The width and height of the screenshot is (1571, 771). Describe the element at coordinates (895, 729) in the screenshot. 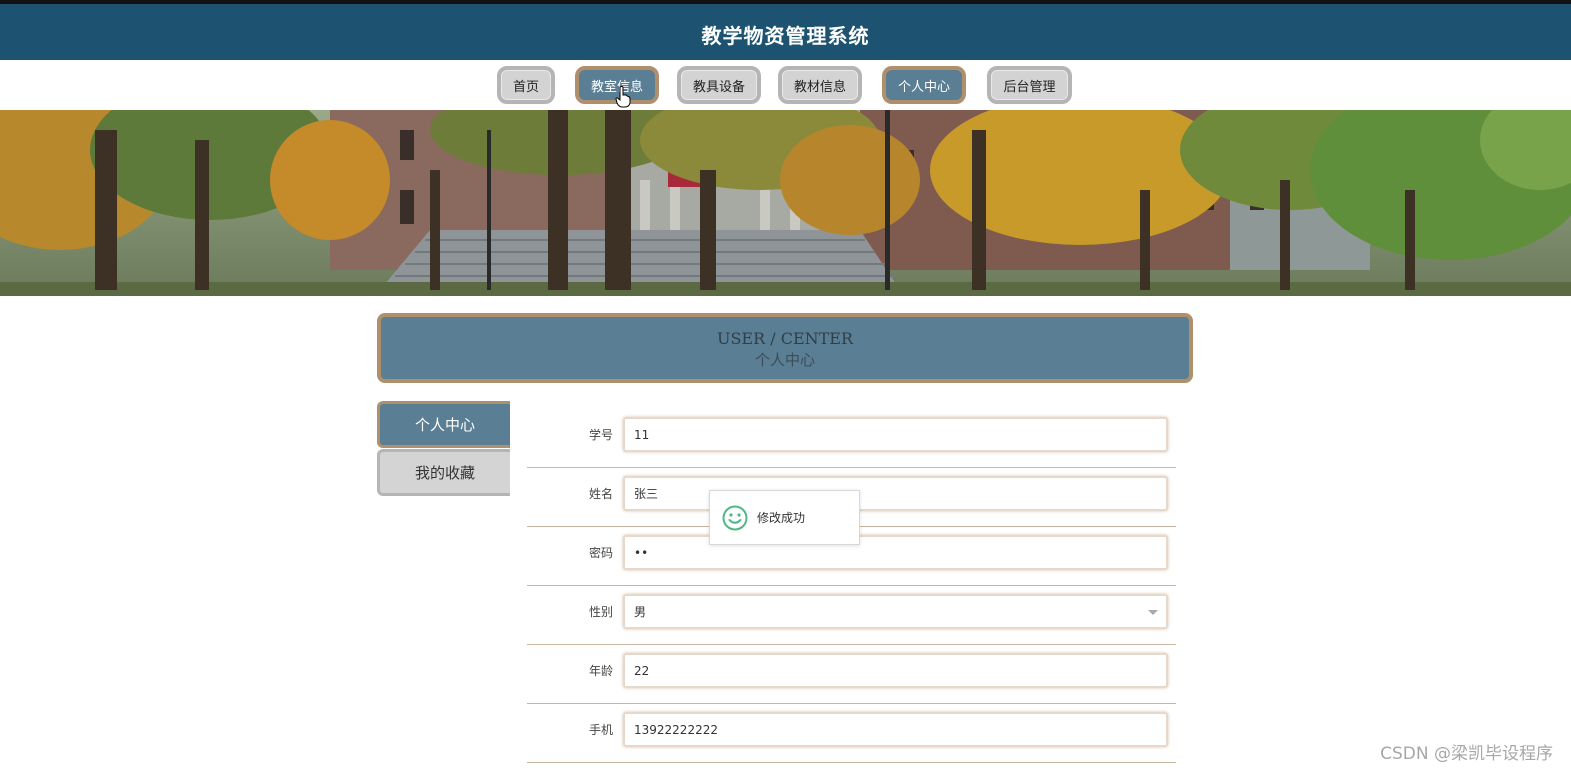

I see `phone-input: 13922222222` at that location.